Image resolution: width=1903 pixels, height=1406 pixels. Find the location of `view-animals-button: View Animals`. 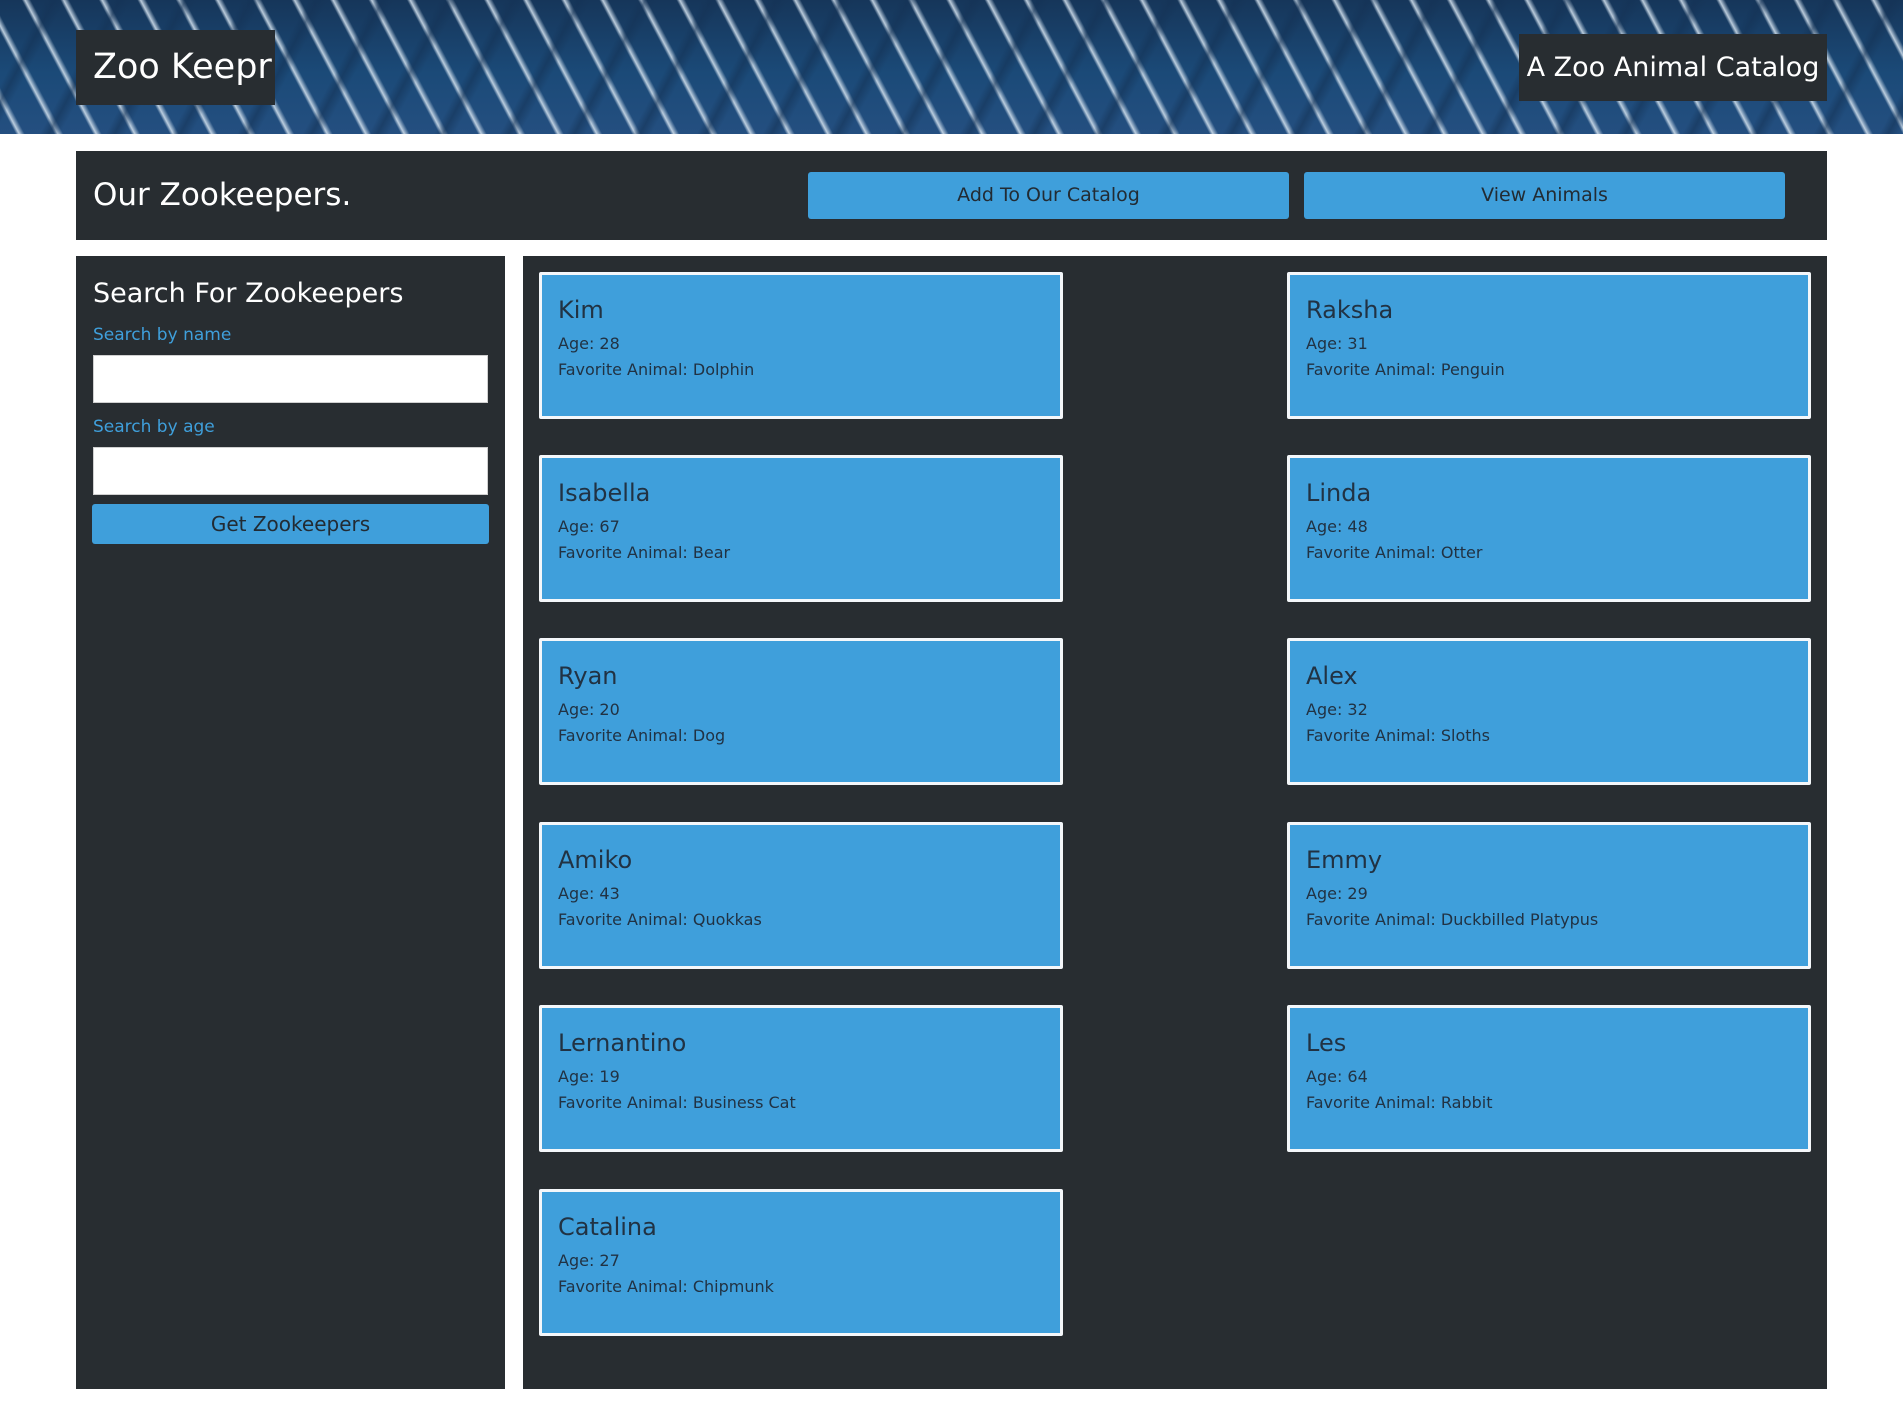

view-animals-button: View Animals is located at coordinates (1544, 195).